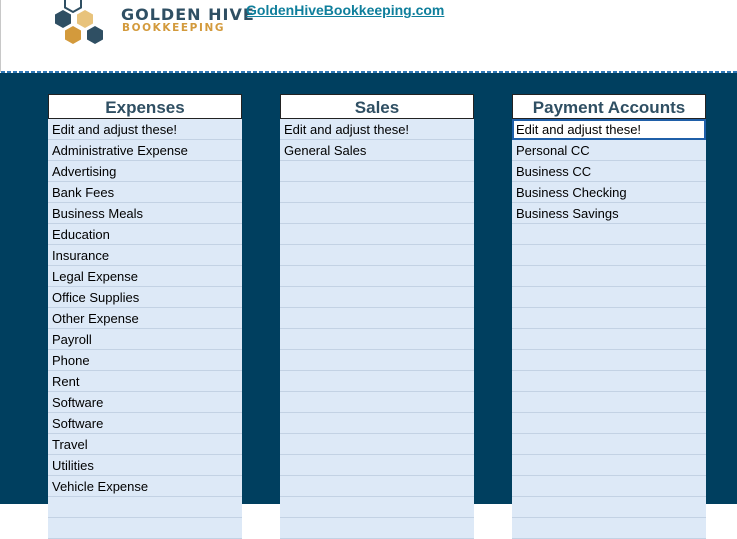 The width and height of the screenshot is (737, 539). What do you see at coordinates (145, 444) in the screenshot?
I see `list-cell: Travel` at bounding box center [145, 444].